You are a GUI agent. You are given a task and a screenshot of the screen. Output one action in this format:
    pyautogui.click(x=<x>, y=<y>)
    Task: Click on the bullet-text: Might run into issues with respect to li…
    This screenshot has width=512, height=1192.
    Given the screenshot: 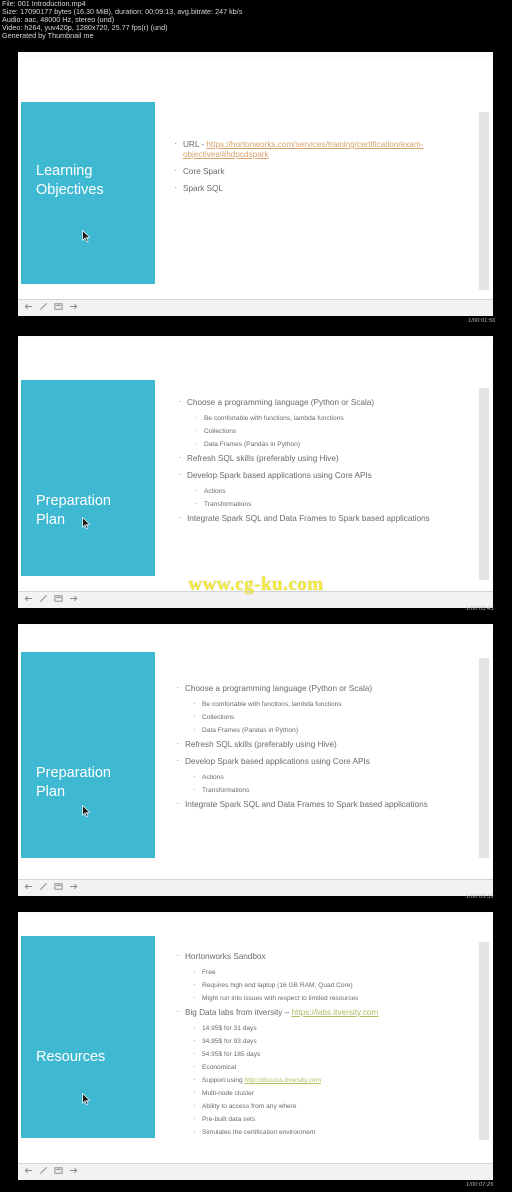 What is the action you would take?
    pyautogui.click(x=280, y=998)
    